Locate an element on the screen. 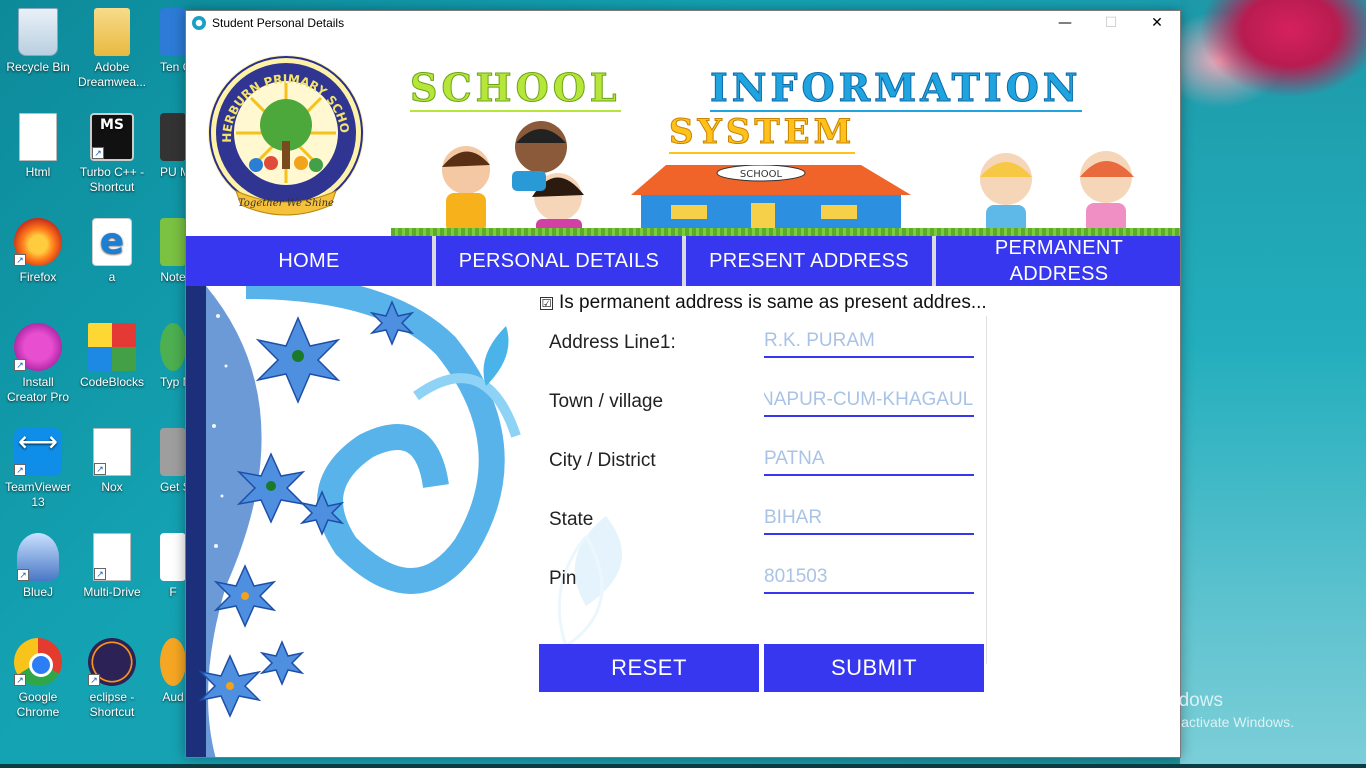  desktop-icon-label: Nox is located at coordinates (112, 487).